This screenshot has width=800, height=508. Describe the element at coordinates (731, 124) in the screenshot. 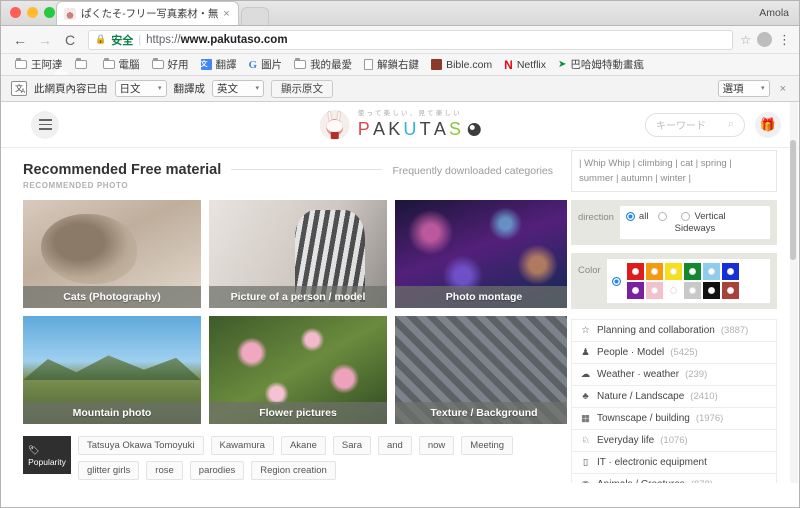

I see `magnifier-icon: ⌕` at that location.